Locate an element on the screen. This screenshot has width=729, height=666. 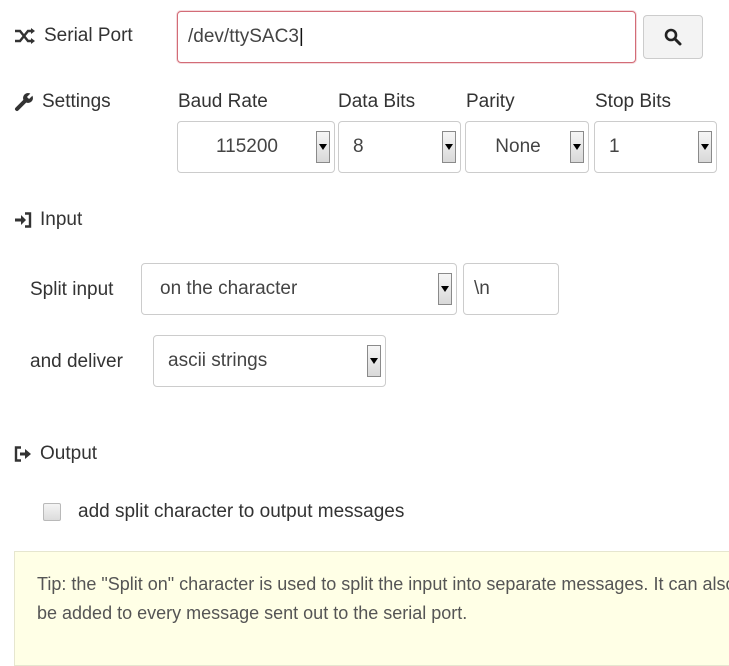
parity-label: Parity is located at coordinates (490, 101).